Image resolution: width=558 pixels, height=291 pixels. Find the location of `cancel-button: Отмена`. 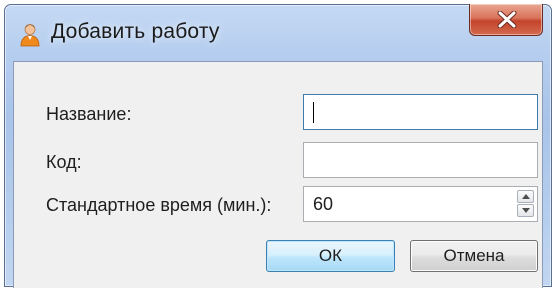

cancel-button: Отмена is located at coordinates (474, 256).